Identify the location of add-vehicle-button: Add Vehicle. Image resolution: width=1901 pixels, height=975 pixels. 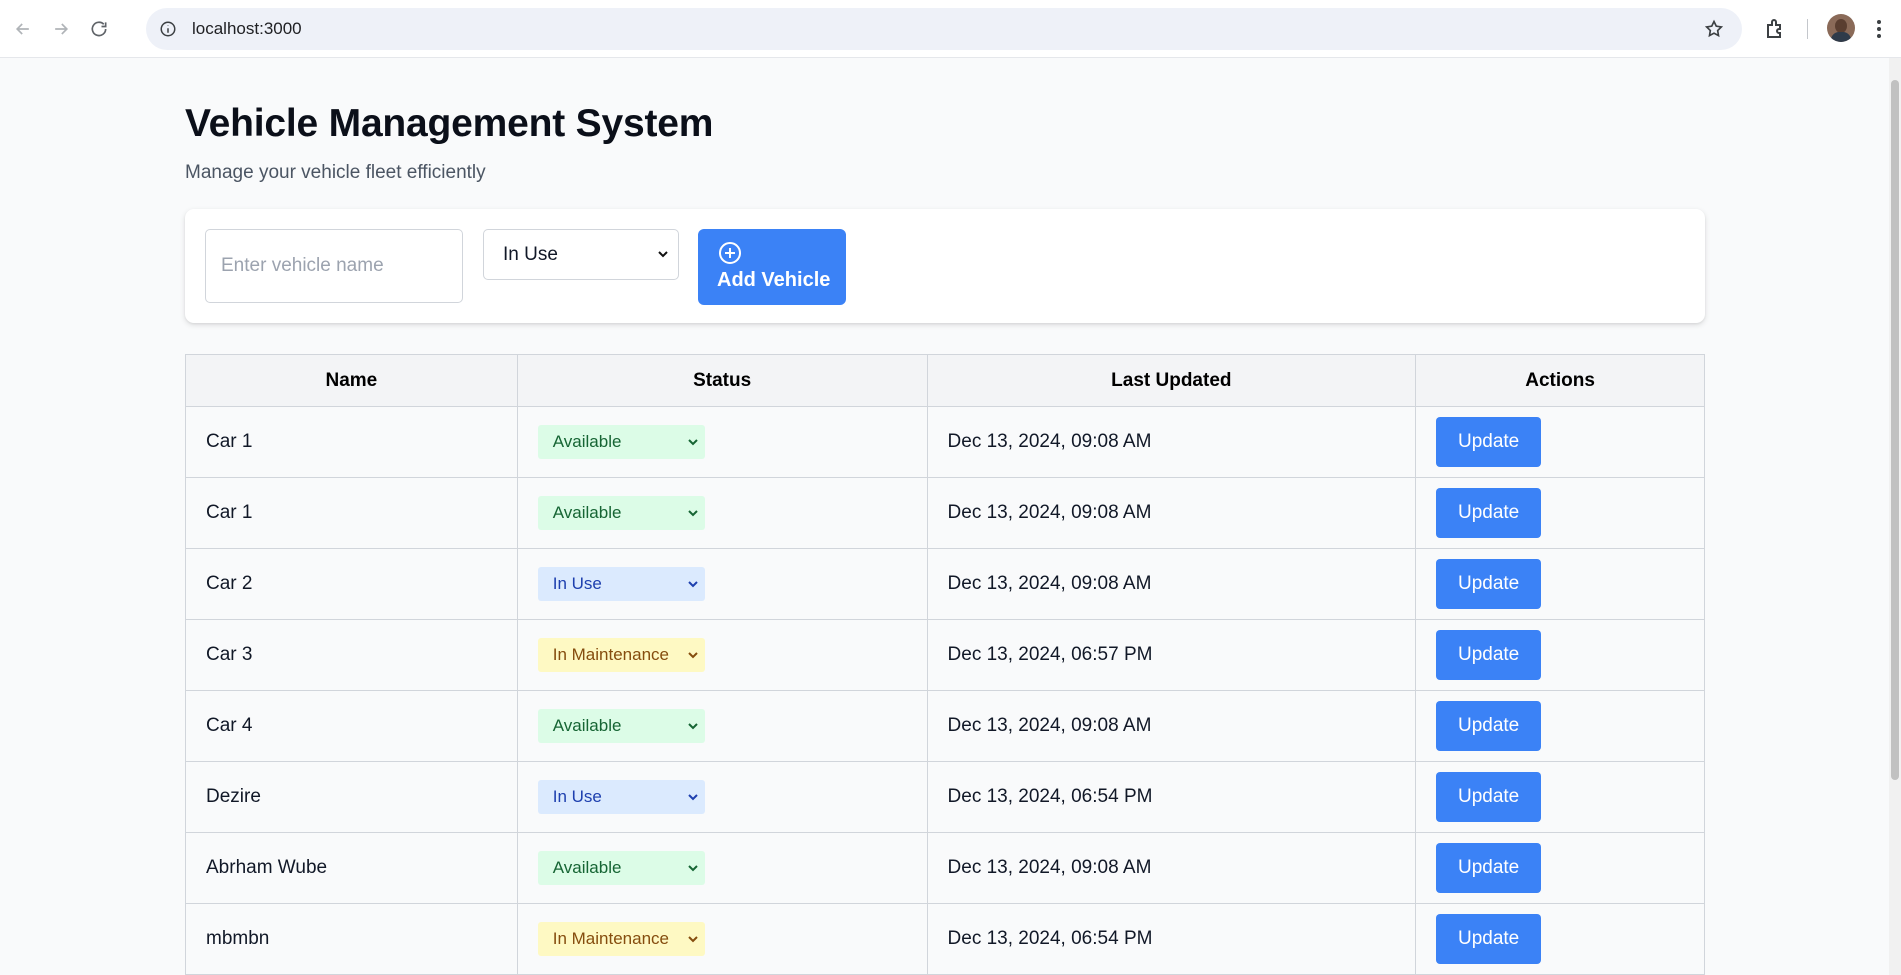
(772, 267).